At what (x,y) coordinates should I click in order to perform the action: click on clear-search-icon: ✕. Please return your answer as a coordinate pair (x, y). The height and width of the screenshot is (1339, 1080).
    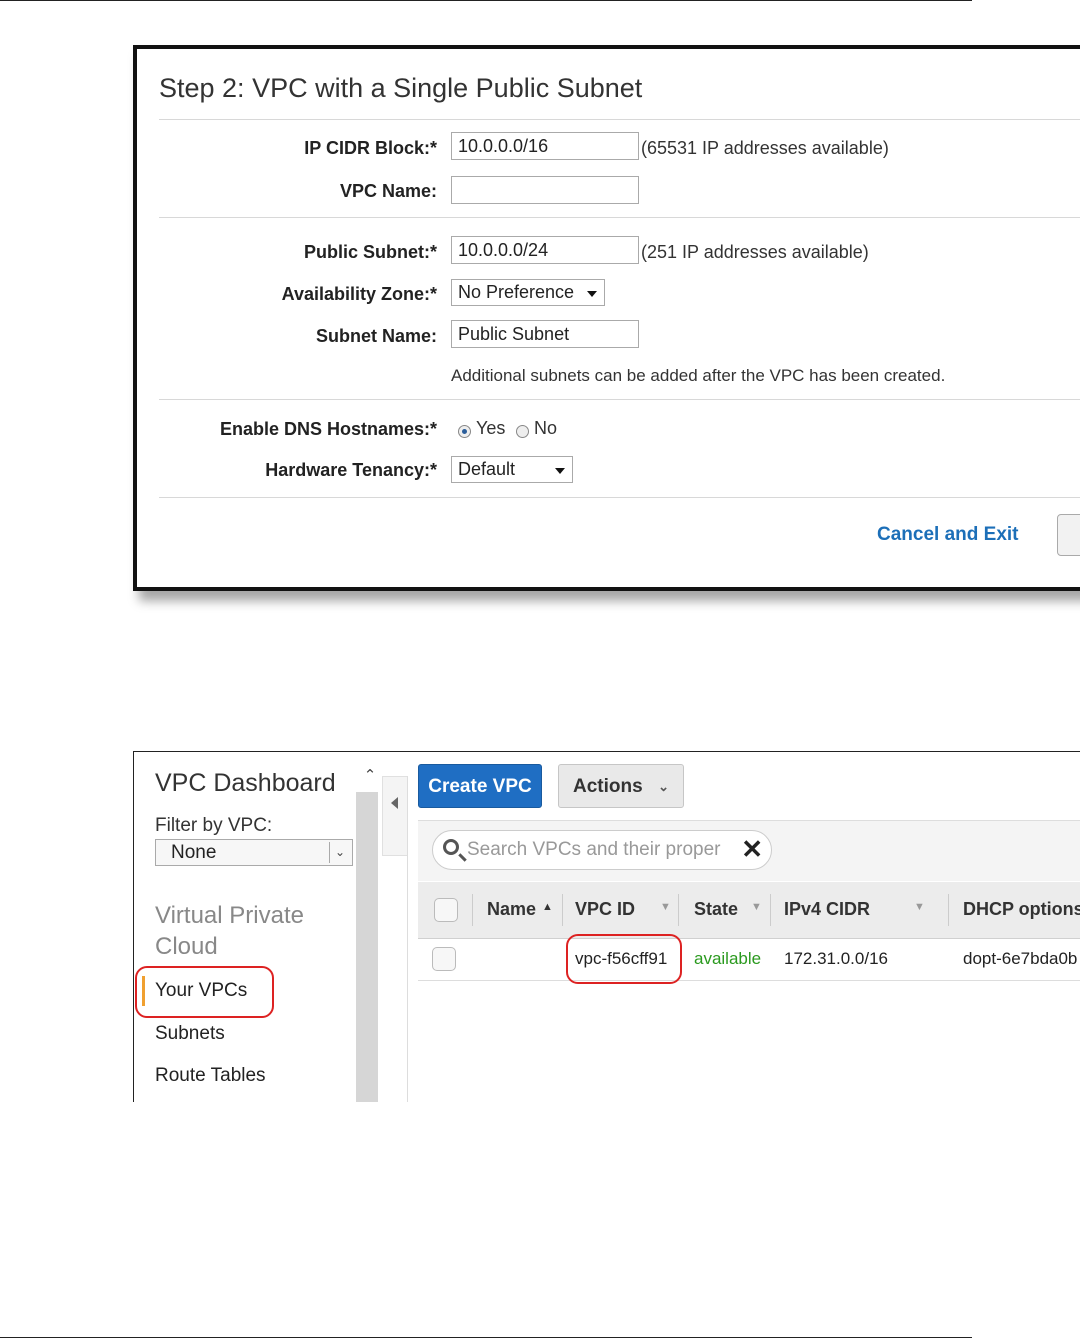
    Looking at the image, I should click on (752, 849).